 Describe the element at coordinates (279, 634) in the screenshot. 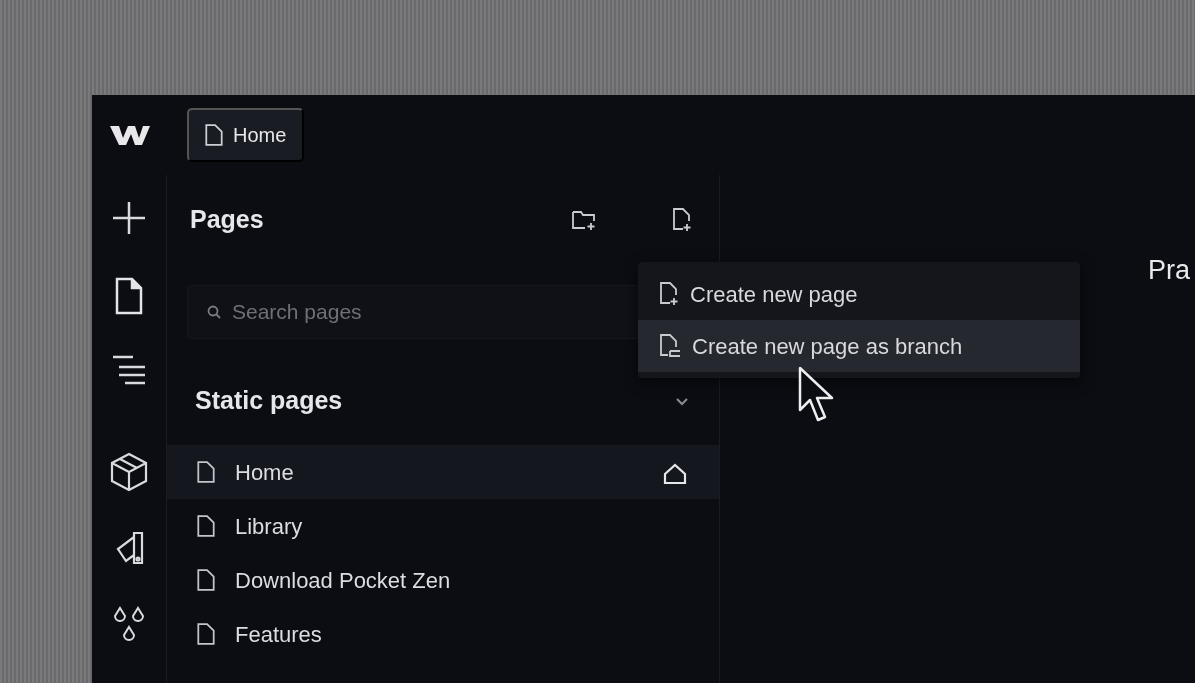

I see `page-name: Features` at that location.